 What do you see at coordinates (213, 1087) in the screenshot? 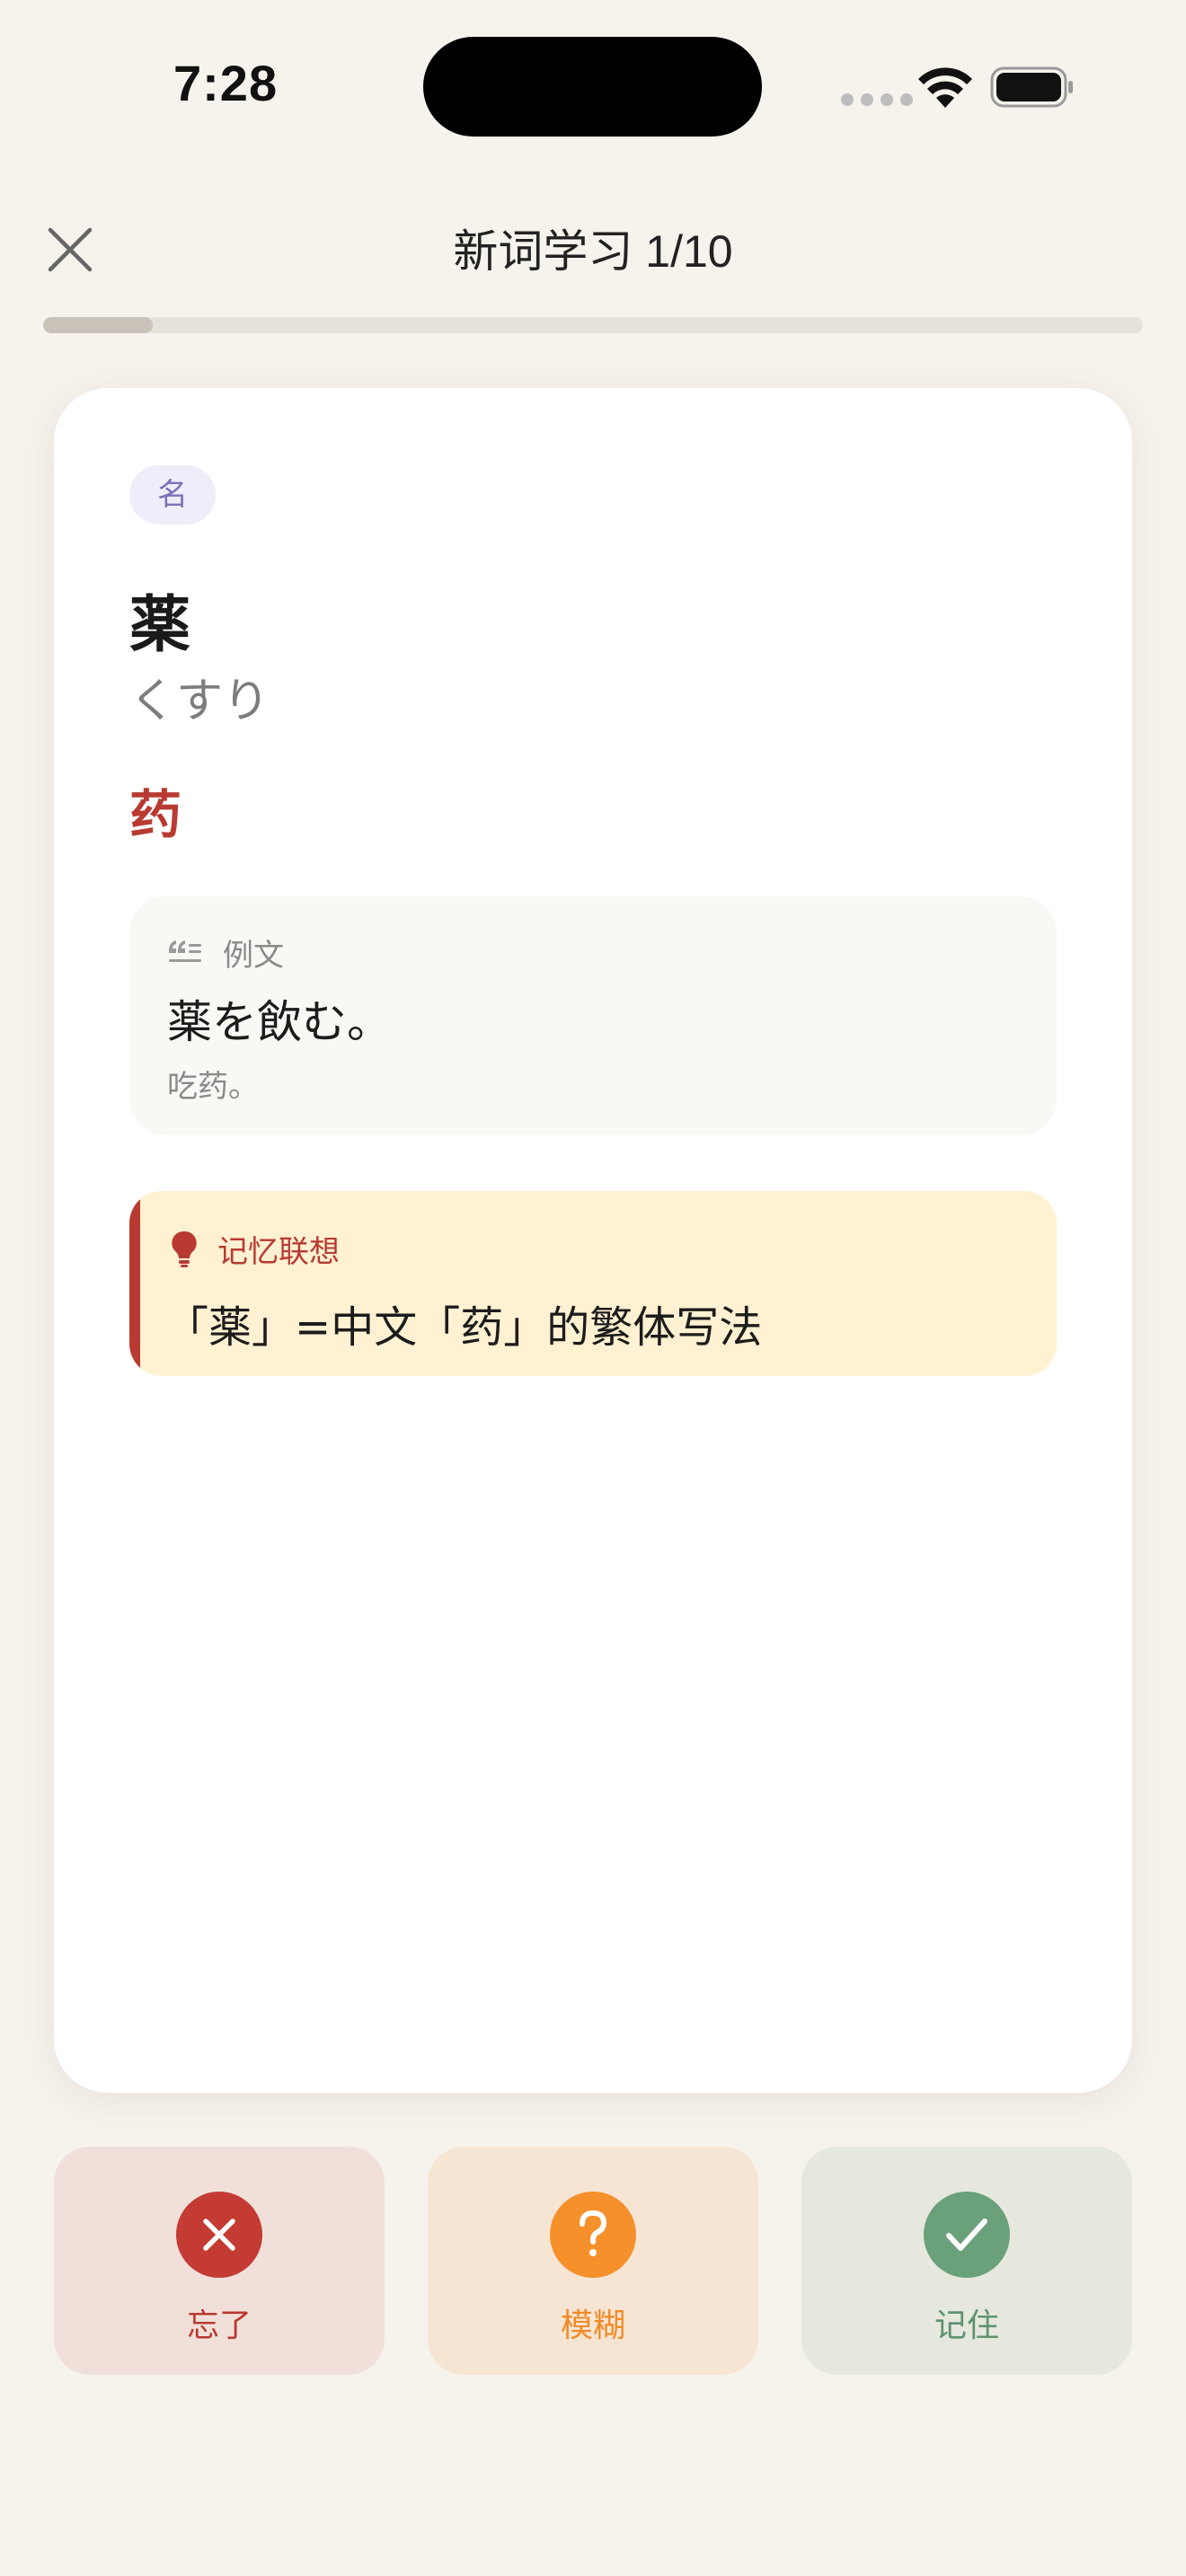
I see `example-translation: 吃药。` at bounding box center [213, 1087].